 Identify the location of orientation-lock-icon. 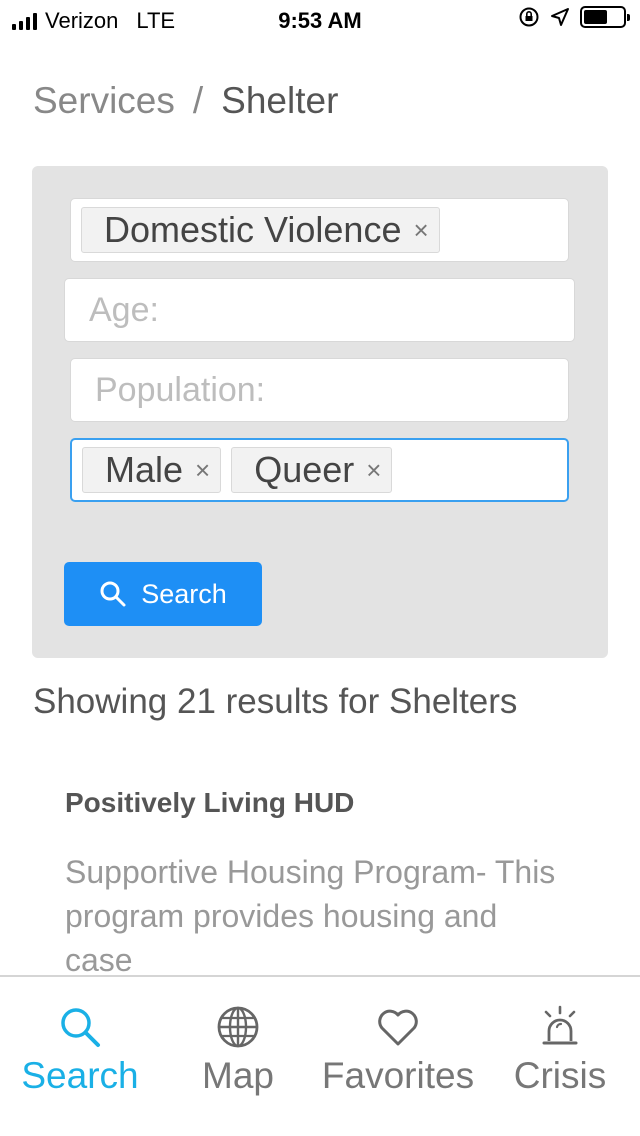
(529, 17).